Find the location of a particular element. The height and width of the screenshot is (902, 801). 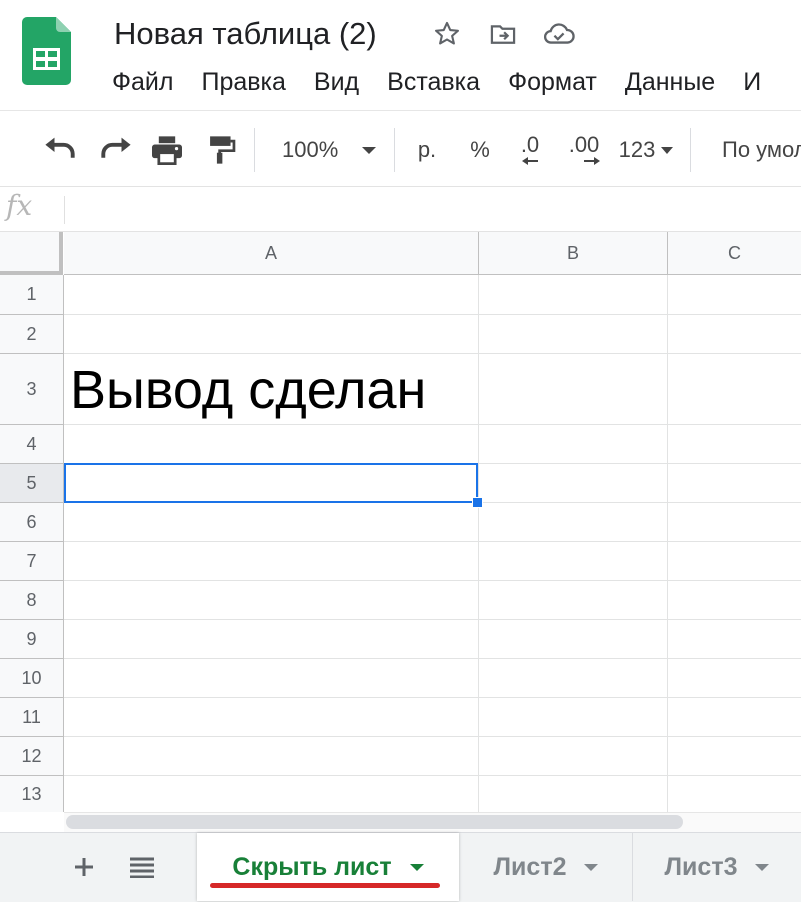

sheet-tab-list3: Лист3 is located at coordinates (717, 867).